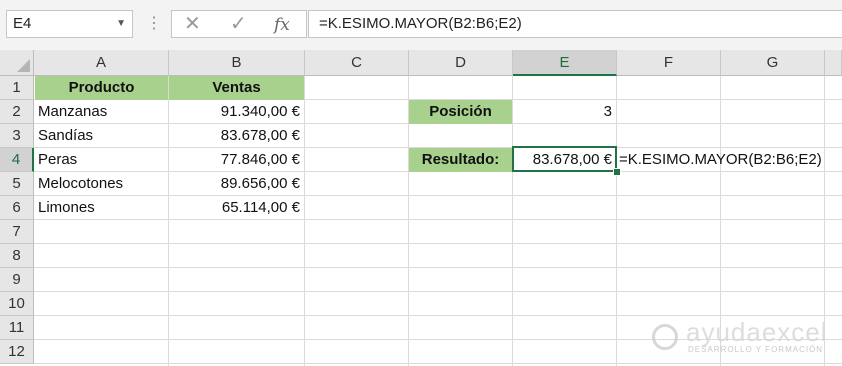 This screenshot has width=842, height=366. I want to click on header-producto: Producto, so click(101, 88).